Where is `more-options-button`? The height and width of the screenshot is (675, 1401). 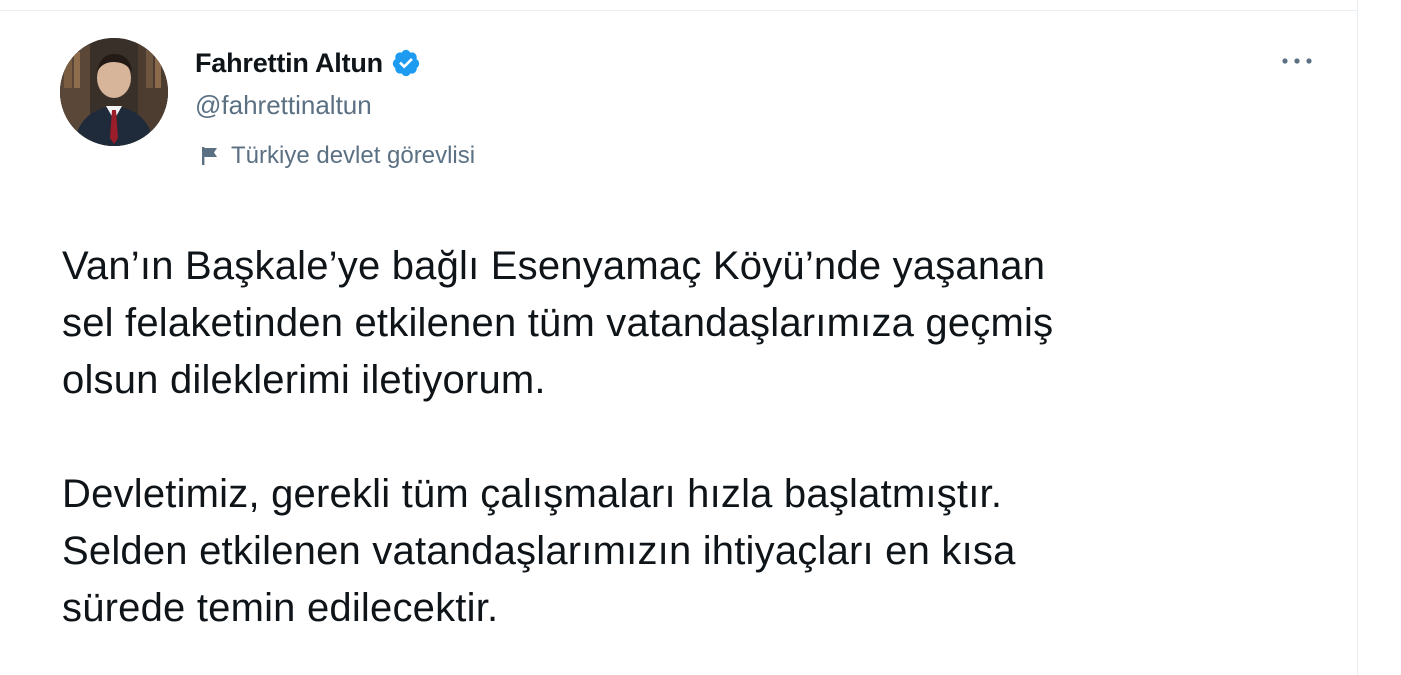
more-options-button is located at coordinates (1297, 61).